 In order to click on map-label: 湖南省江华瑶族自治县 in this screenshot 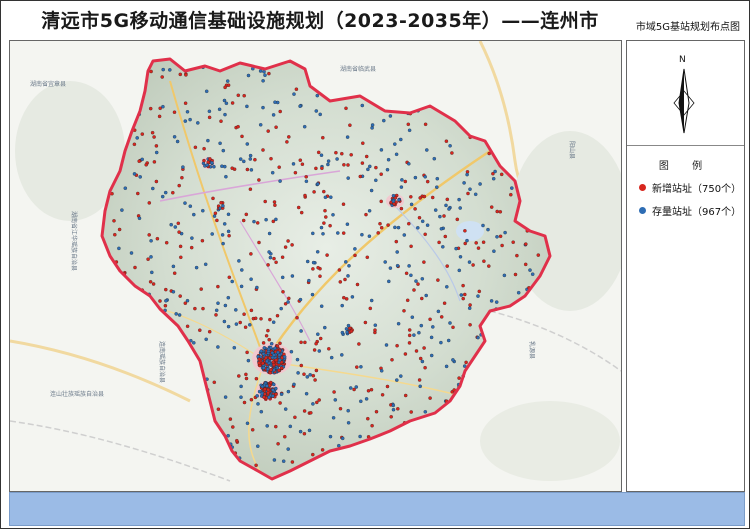, I will do `click(74, 241)`.